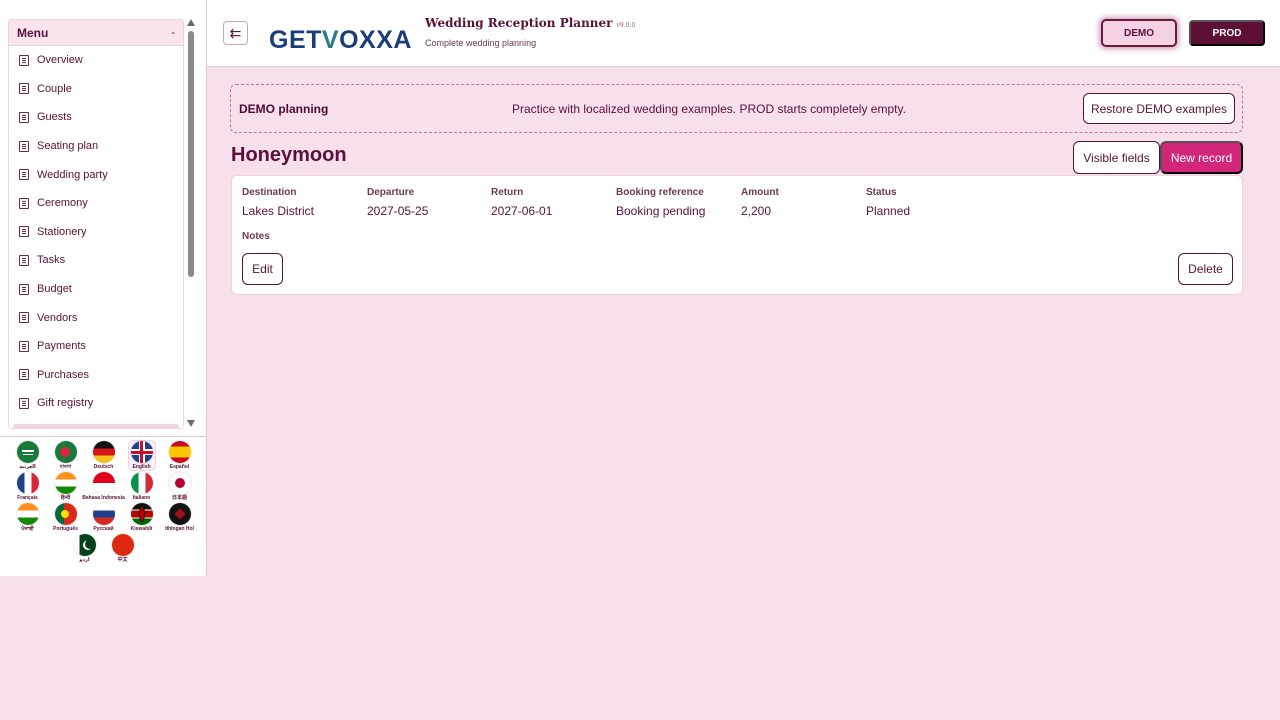 Image resolution: width=1280 pixels, height=720 pixels. What do you see at coordinates (27, 498) in the screenshot?
I see `language-label: Français` at bounding box center [27, 498].